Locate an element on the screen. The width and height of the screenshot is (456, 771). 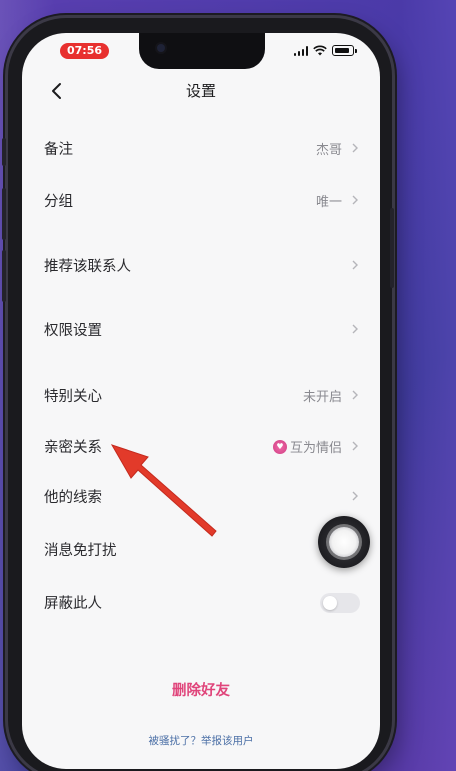
setting-label: 屏蔽此人 is located at coordinates (73, 604).